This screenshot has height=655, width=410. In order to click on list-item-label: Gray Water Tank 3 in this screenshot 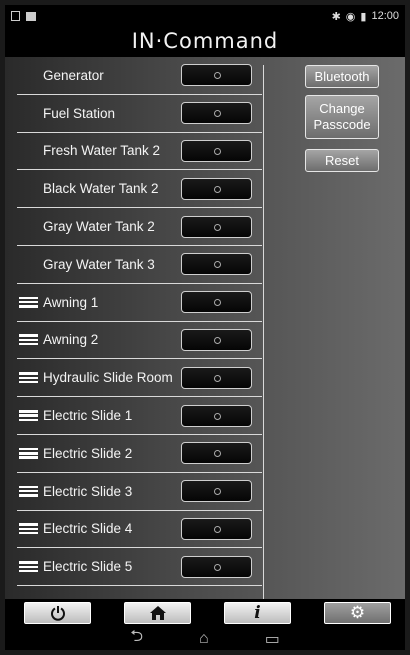, I will do `click(99, 264)`.